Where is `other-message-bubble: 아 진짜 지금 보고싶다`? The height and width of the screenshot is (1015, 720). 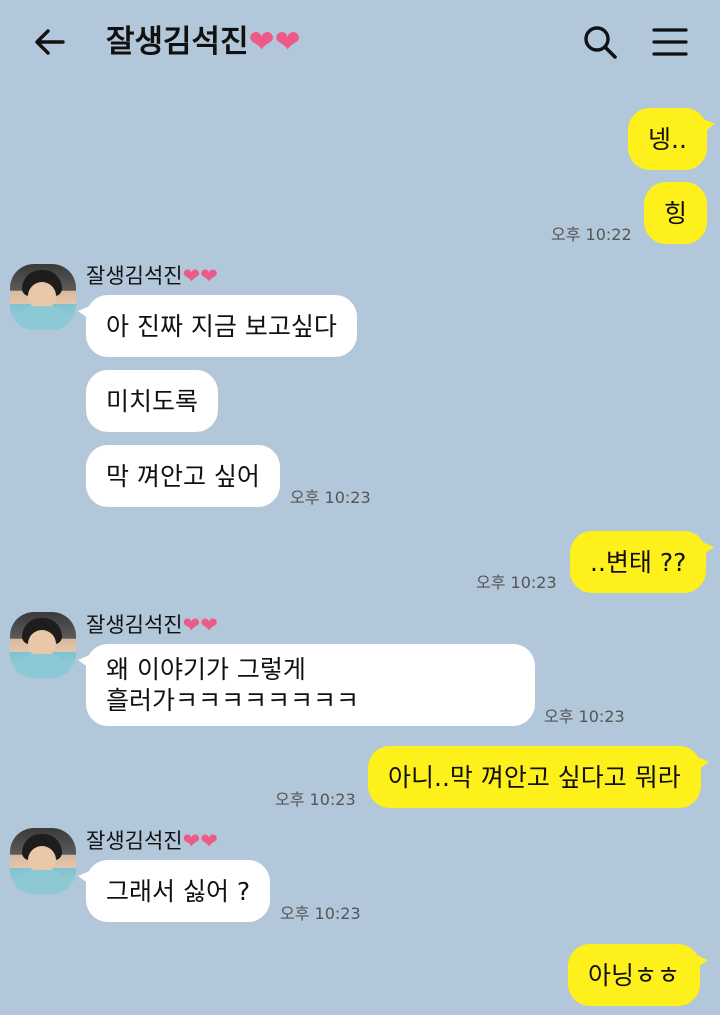 other-message-bubble: 아 진짜 지금 보고싶다 is located at coordinates (217, 326).